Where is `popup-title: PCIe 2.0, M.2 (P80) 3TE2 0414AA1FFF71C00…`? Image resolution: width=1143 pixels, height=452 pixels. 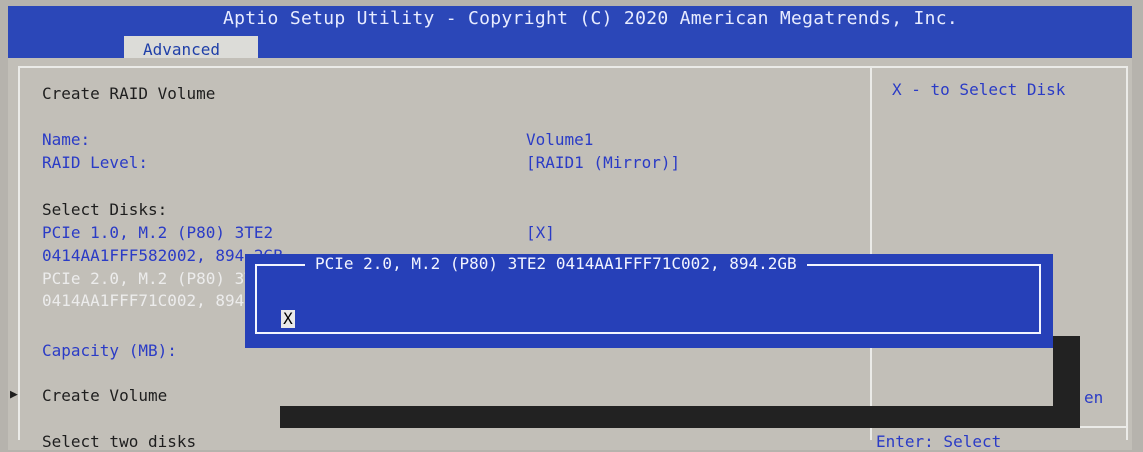 popup-title: PCIe 2.0, M.2 (P80) 3TE2 0414AA1FFF71C00… is located at coordinates (556, 263).